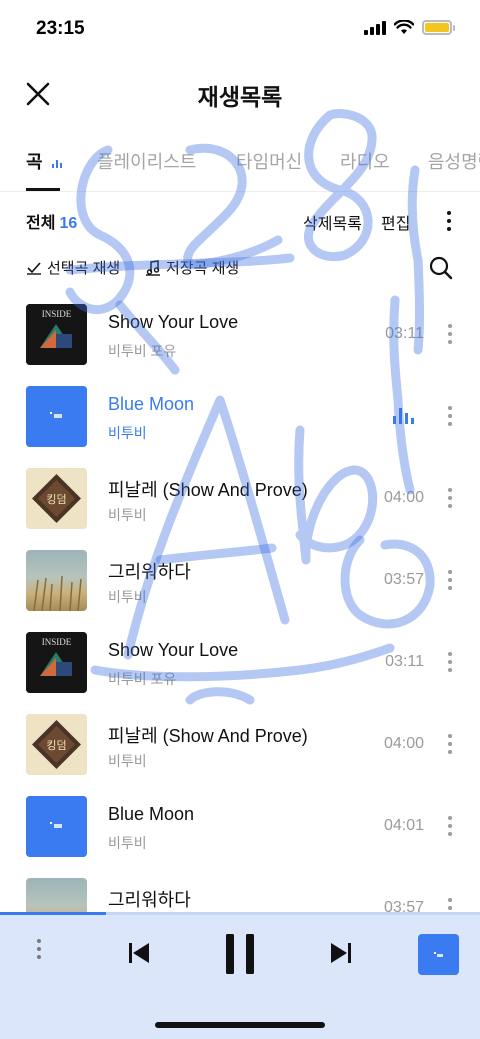 This screenshot has width=480, height=1039. I want to click on status-time: 23:15, so click(60, 28).